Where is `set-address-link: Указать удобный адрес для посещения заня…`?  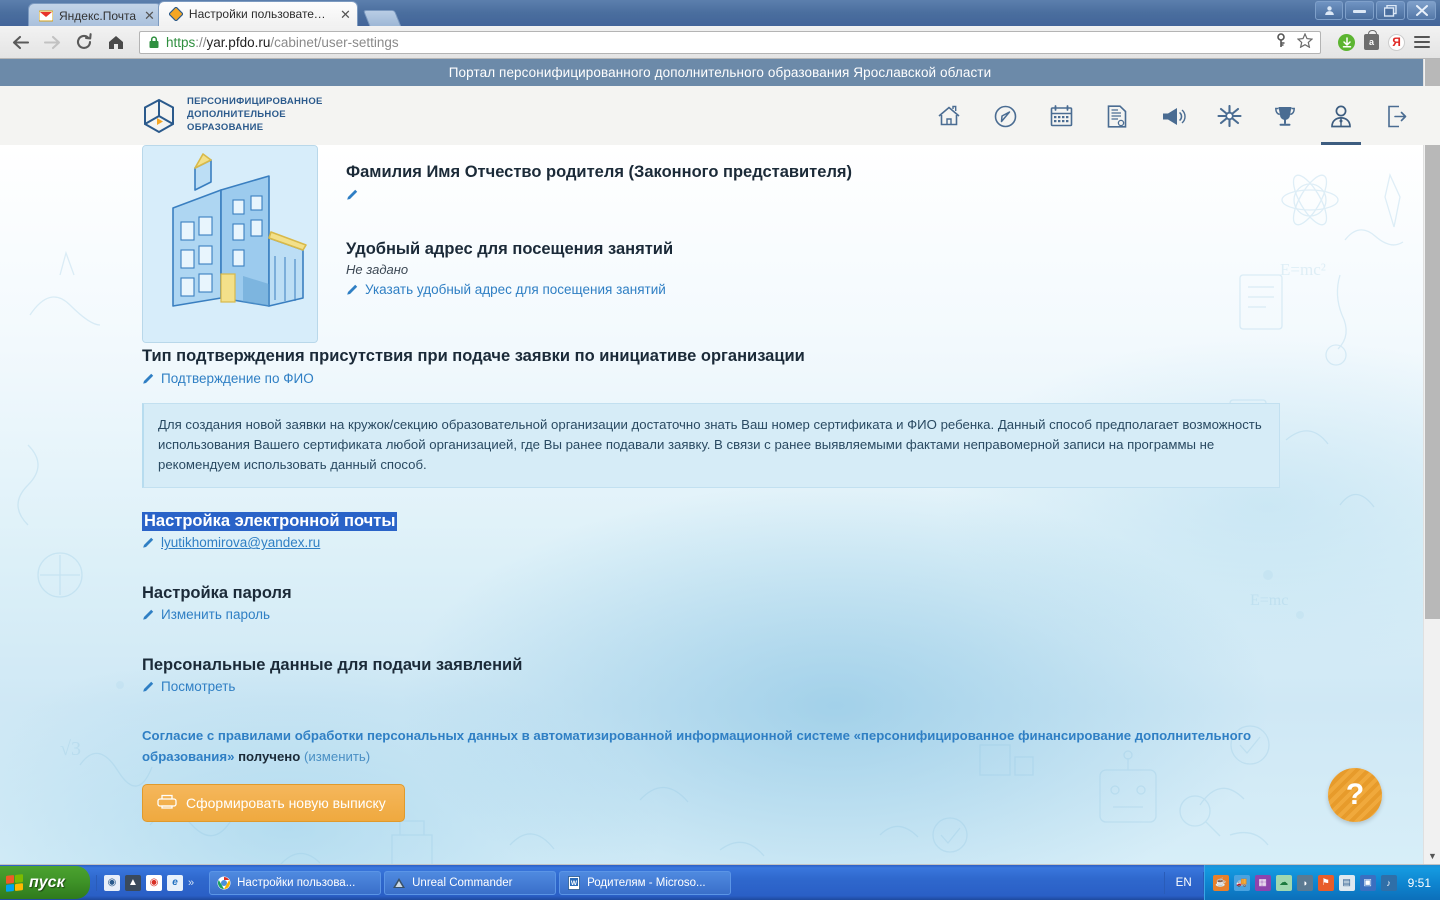
set-address-link: Указать удобный адрес для посещения заня… is located at coordinates (506, 289).